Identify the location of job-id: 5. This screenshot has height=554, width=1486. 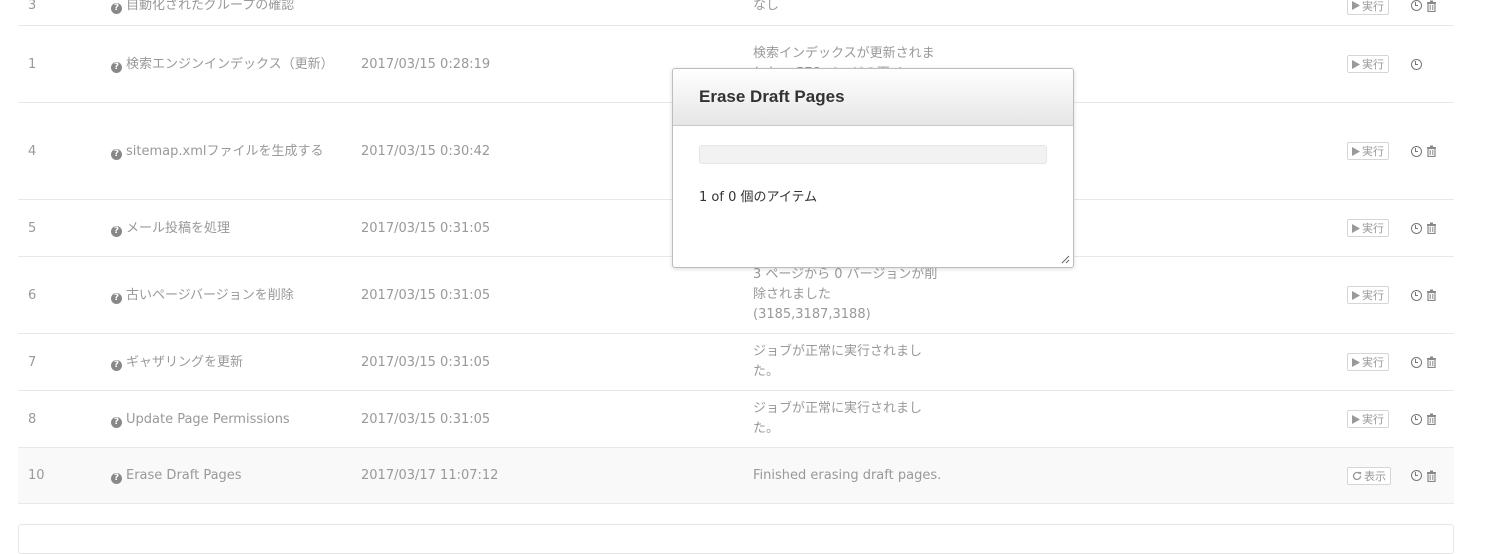
(32, 228).